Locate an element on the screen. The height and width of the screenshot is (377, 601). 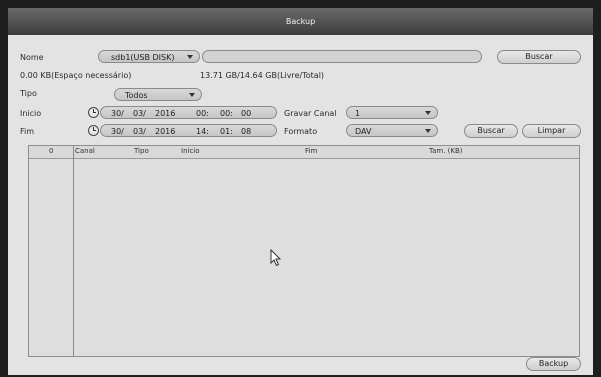
window-title: Backup is located at coordinates (300, 21).